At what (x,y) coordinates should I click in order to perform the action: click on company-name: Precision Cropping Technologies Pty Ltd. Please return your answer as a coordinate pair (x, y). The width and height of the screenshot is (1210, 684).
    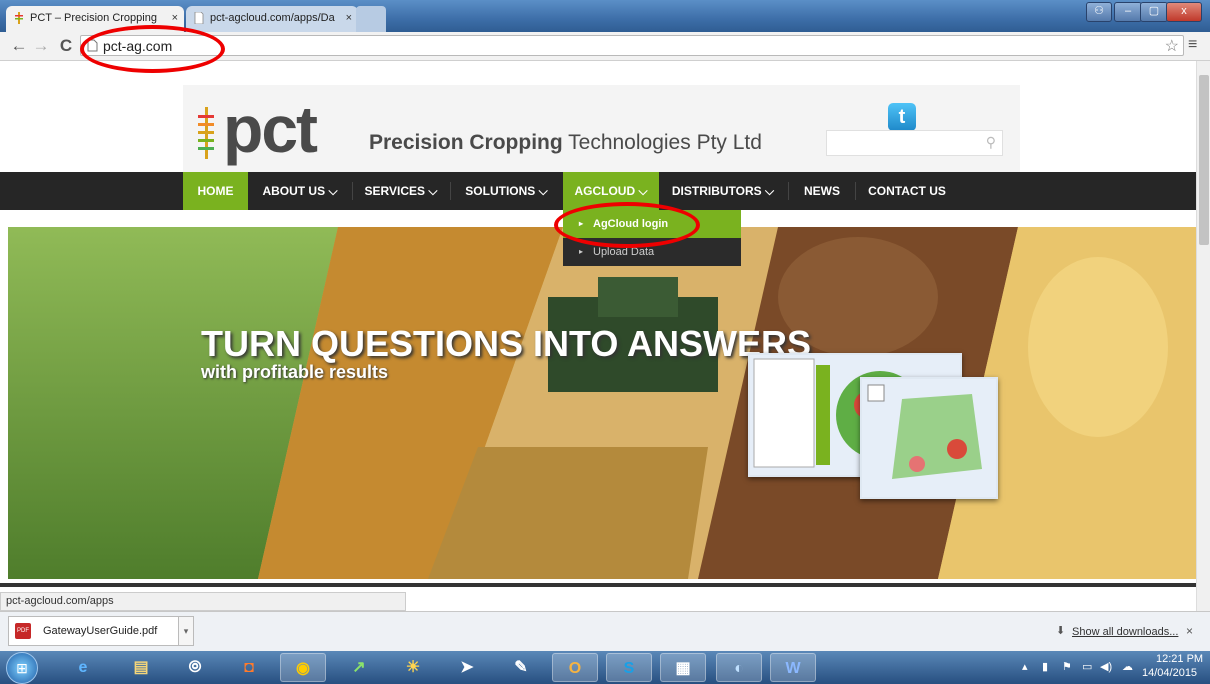
    Looking at the image, I should click on (565, 143).